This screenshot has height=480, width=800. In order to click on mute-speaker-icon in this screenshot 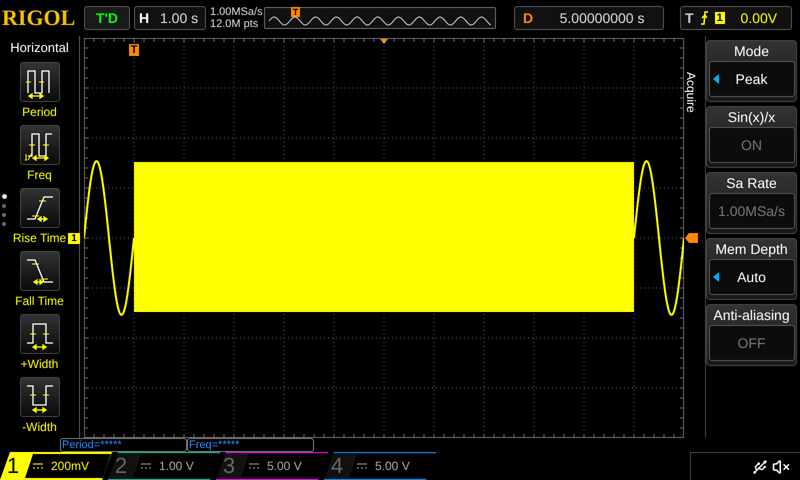, I will do `click(781, 467)`.